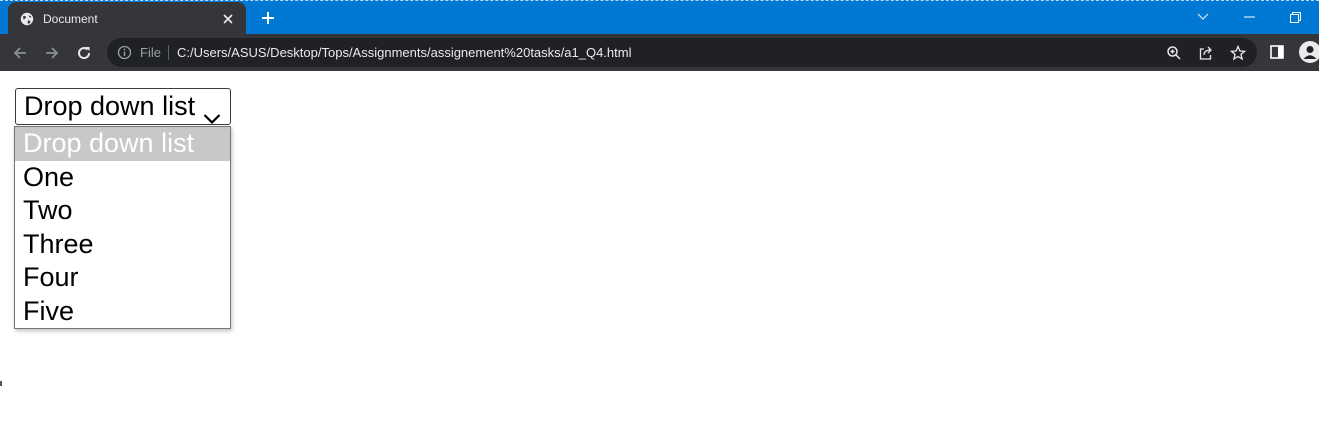 The width and height of the screenshot is (1319, 436). What do you see at coordinates (268, 18) in the screenshot?
I see `plus-icon` at bounding box center [268, 18].